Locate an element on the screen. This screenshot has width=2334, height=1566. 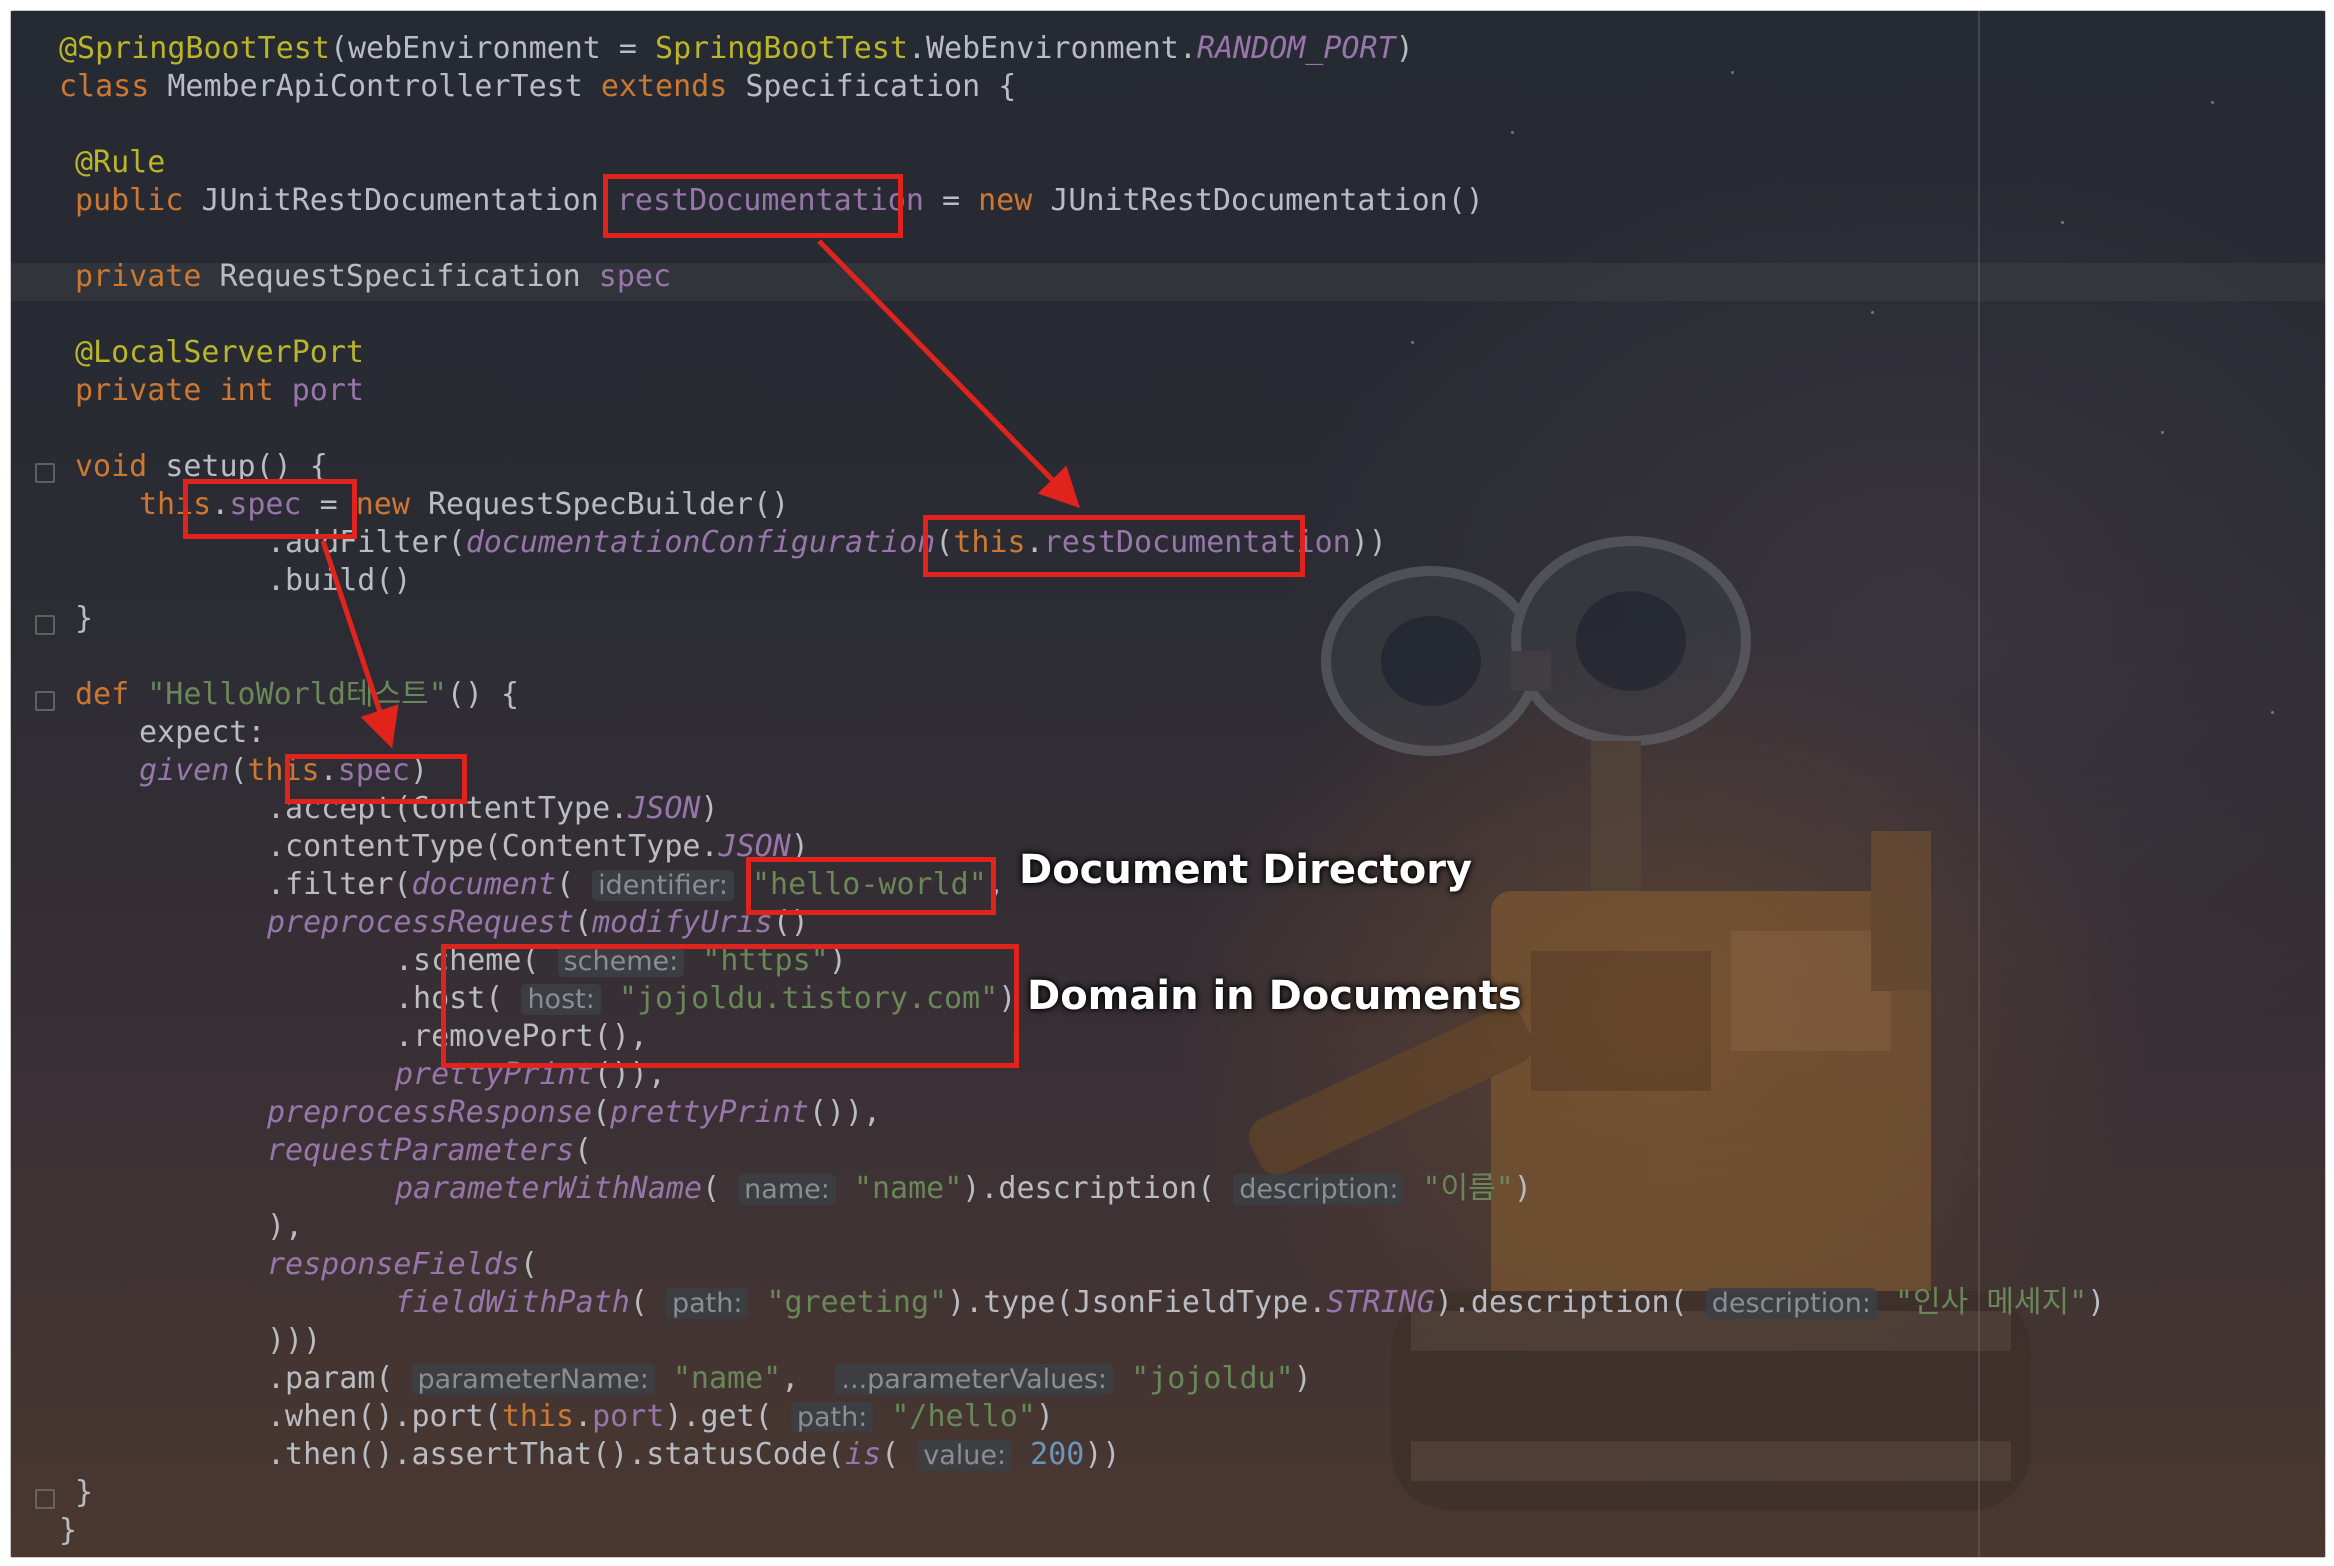
annotation-arrows is located at coordinates (700, 494).